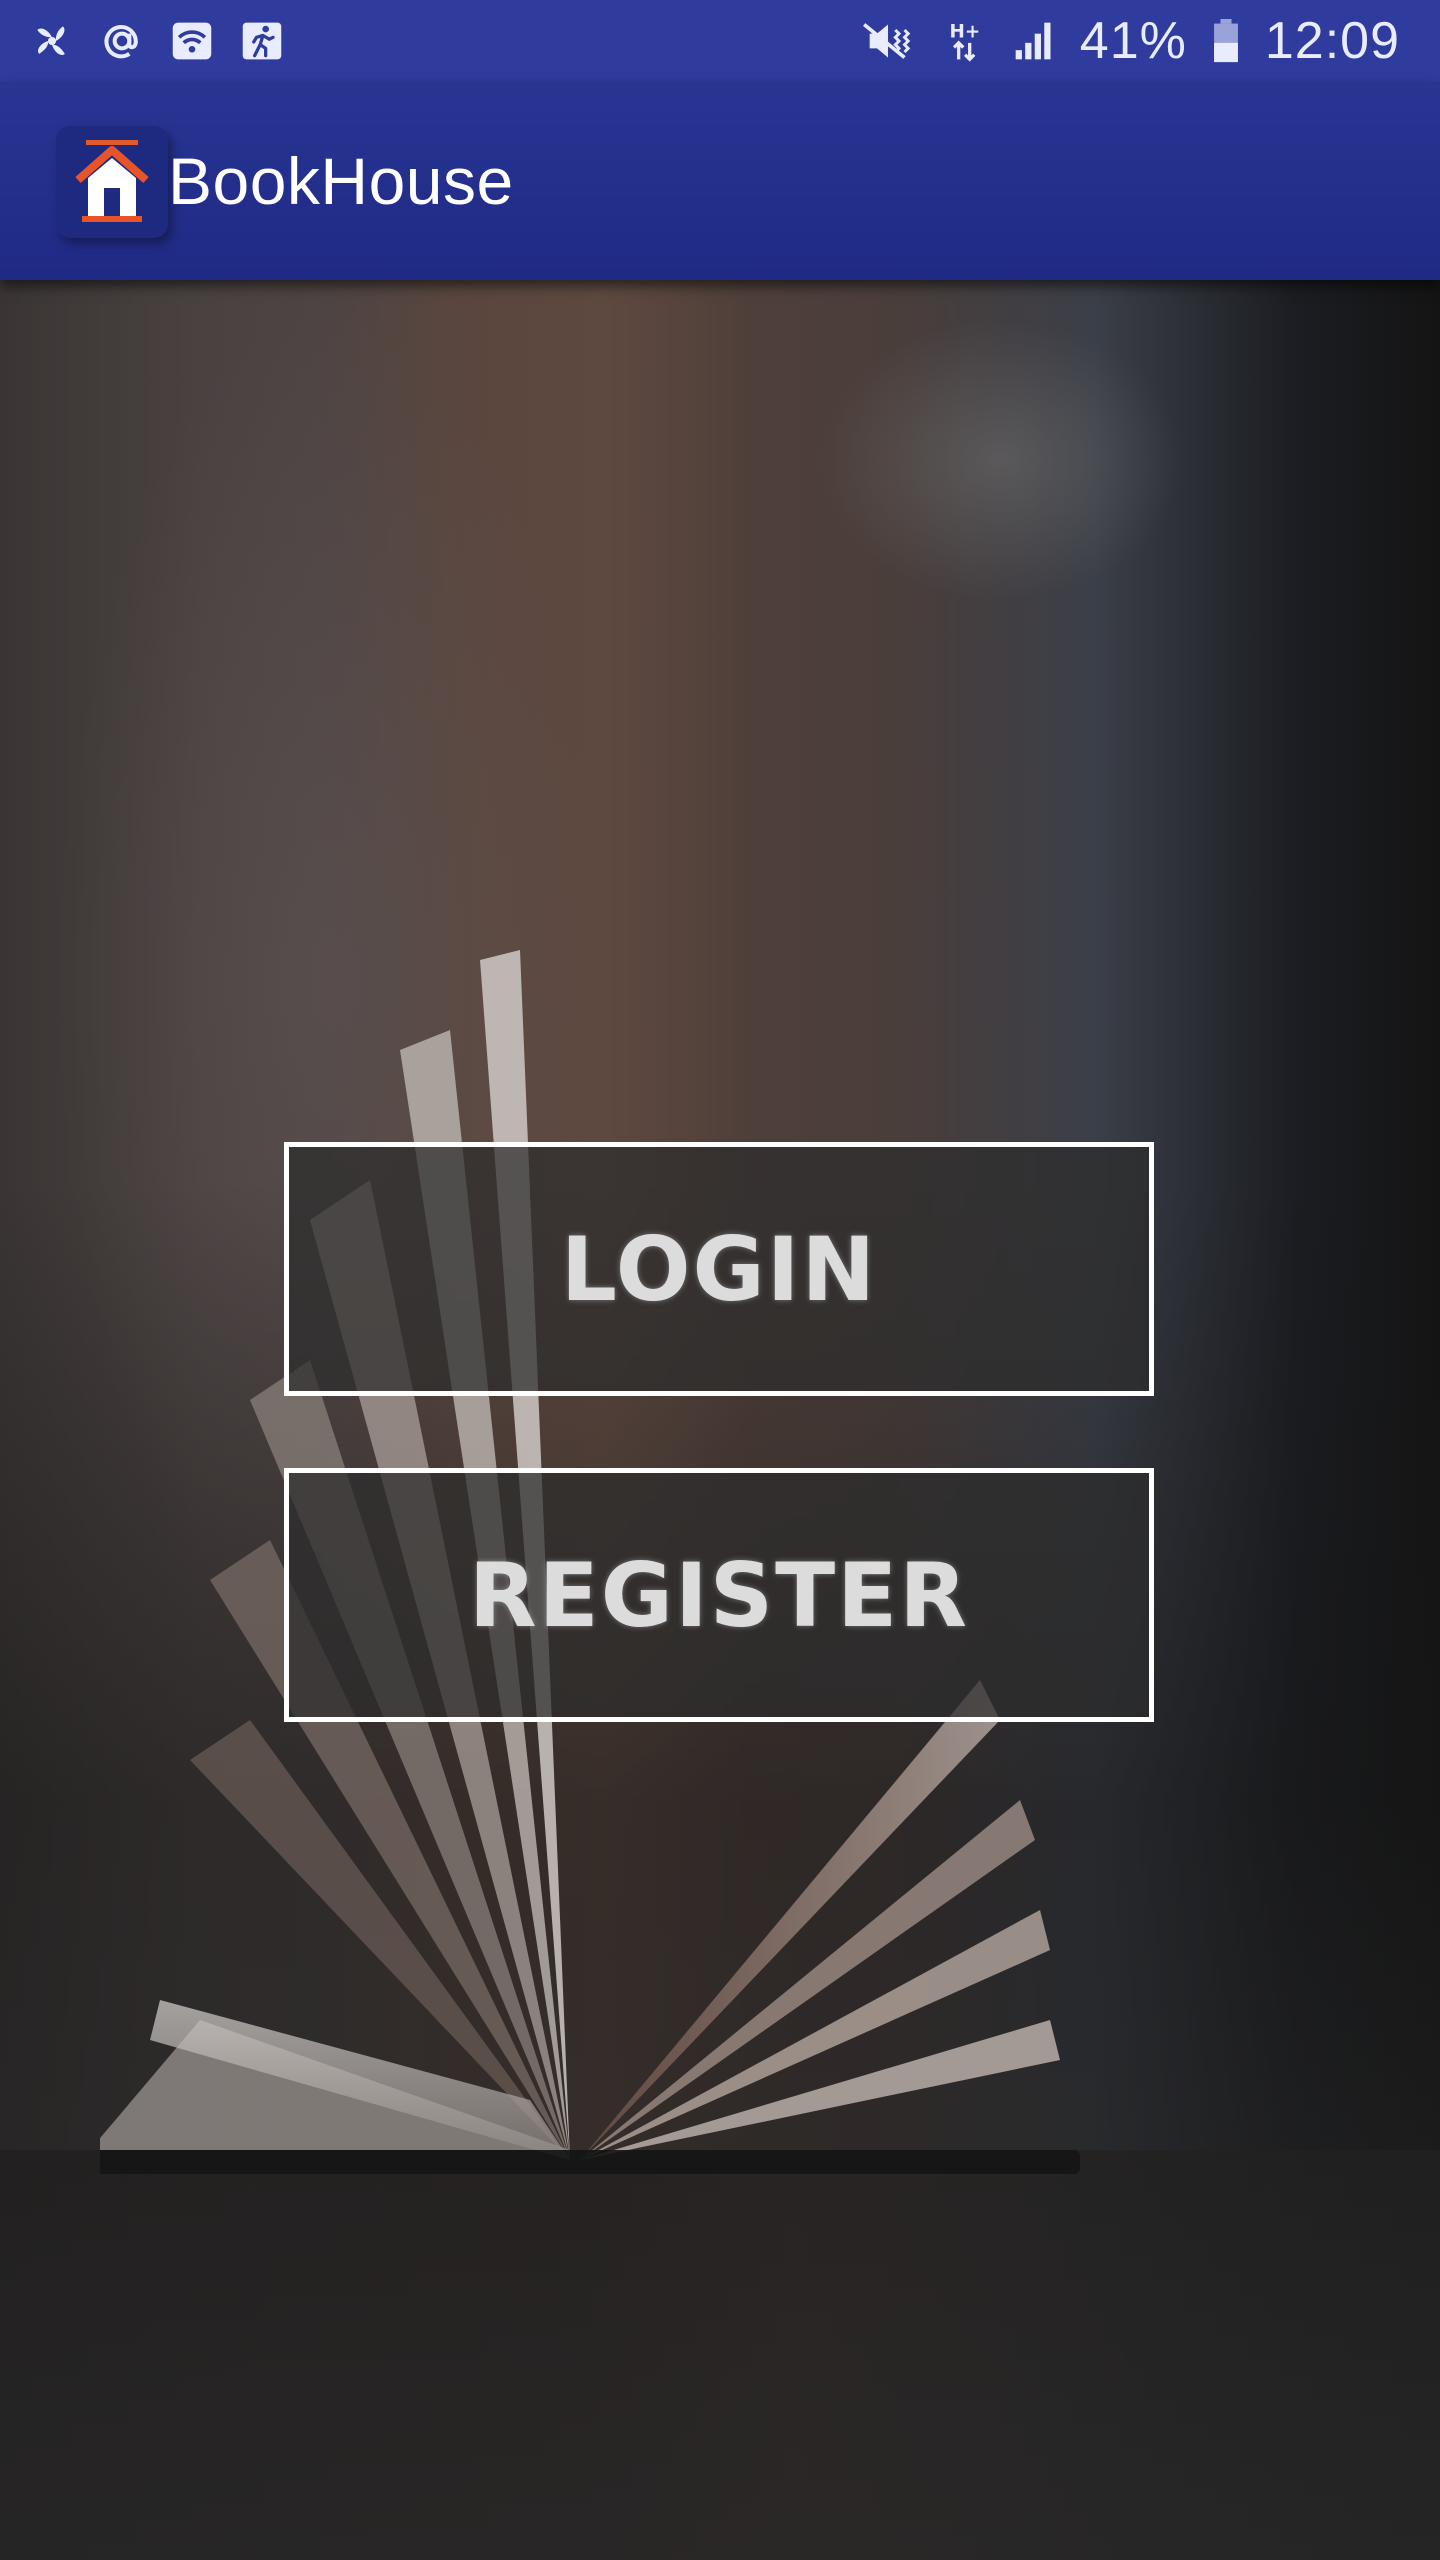 The image size is (1440, 2560). Describe the element at coordinates (888, 41) in the screenshot. I see `mute-icon` at that location.